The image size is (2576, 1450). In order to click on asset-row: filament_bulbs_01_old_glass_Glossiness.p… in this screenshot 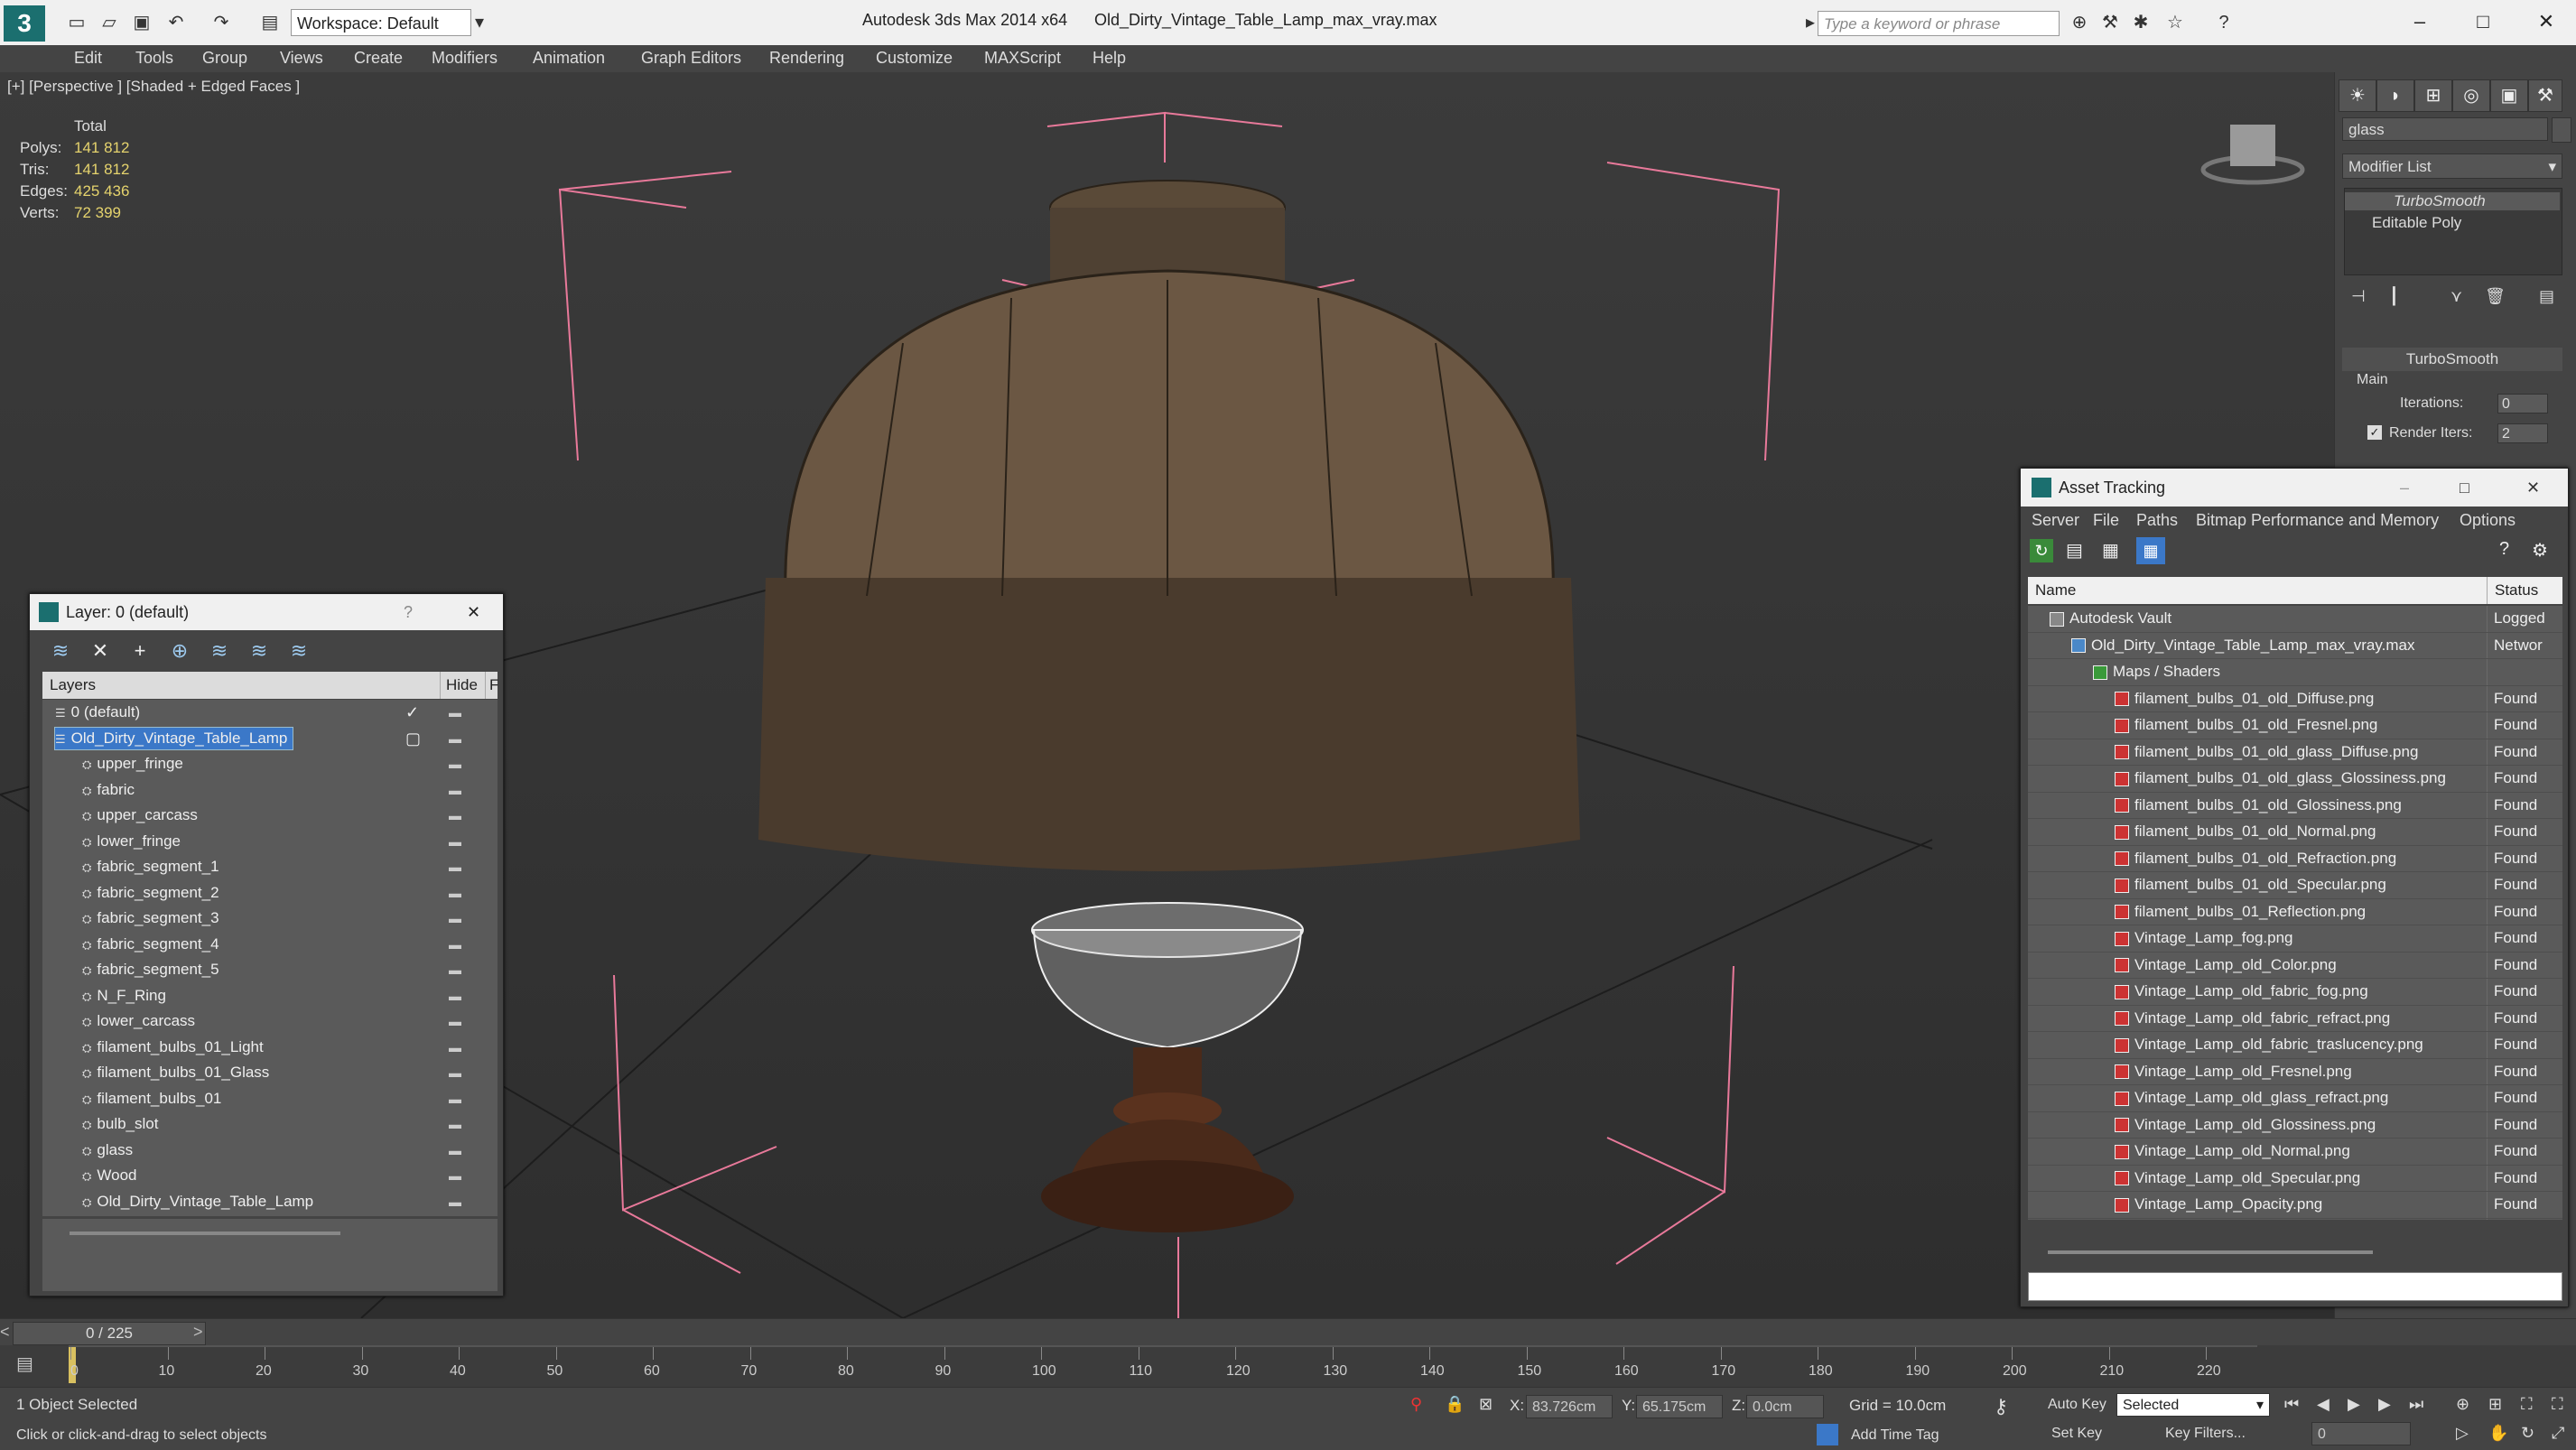, I will do `click(2295, 779)`.